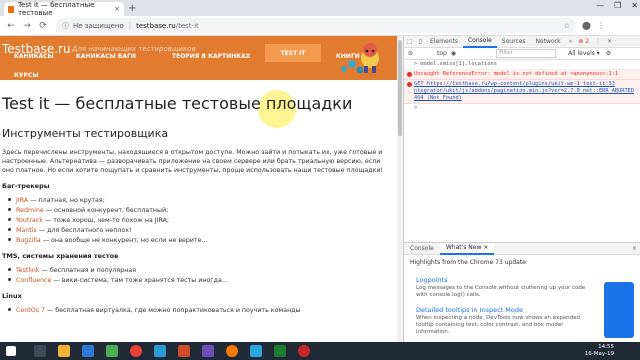 The height and width of the screenshot is (360, 640). Describe the element at coordinates (304, 351) in the screenshot. I see `record-icon` at that location.